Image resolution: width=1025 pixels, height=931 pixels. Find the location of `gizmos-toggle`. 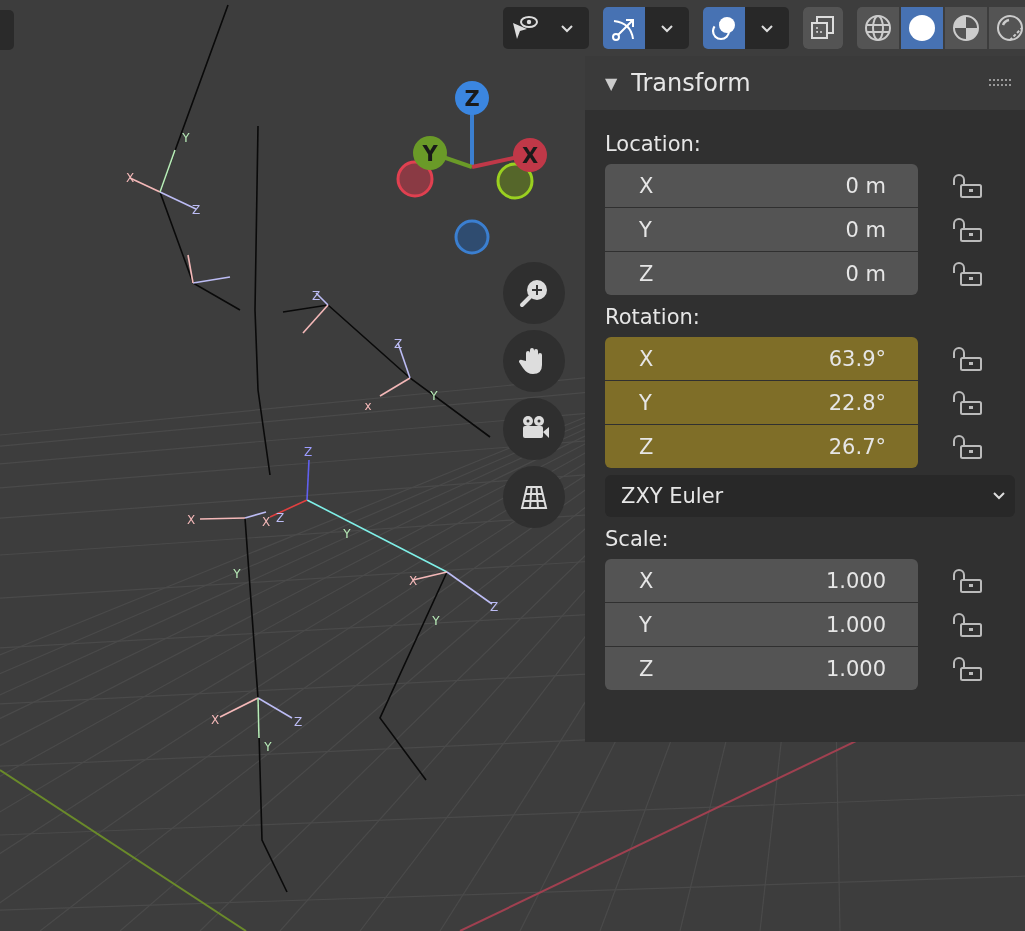

gizmos-toggle is located at coordinates (624, 28).